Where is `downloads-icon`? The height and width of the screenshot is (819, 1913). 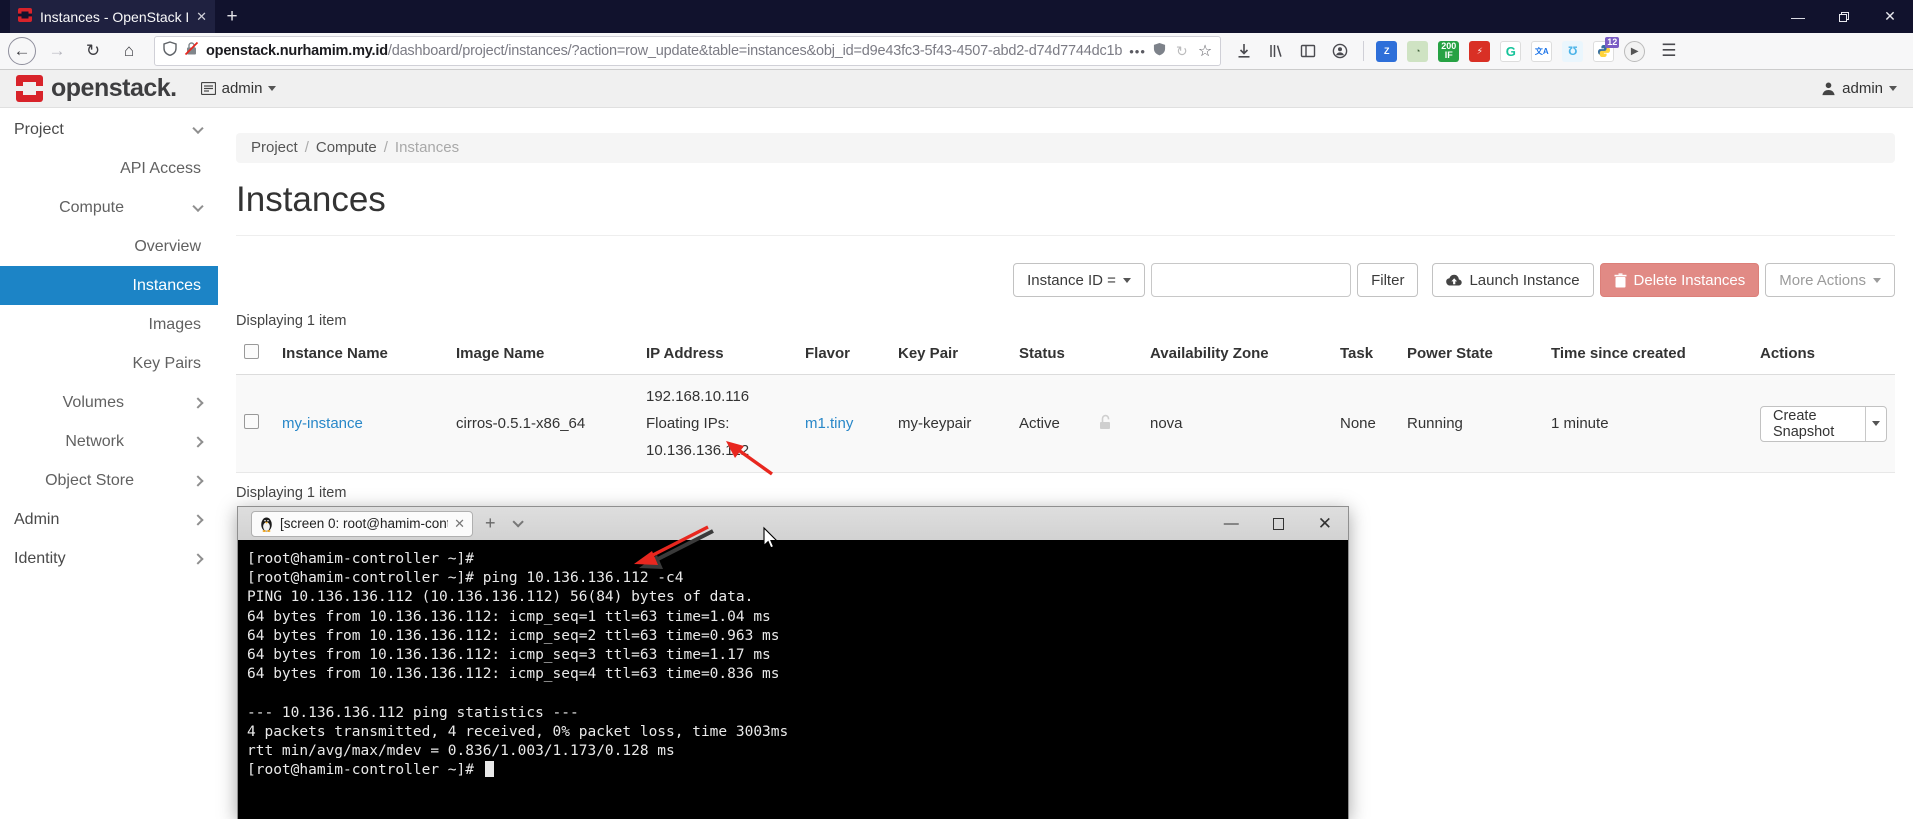
downloads-icon is located at coordinates (1244, 51).